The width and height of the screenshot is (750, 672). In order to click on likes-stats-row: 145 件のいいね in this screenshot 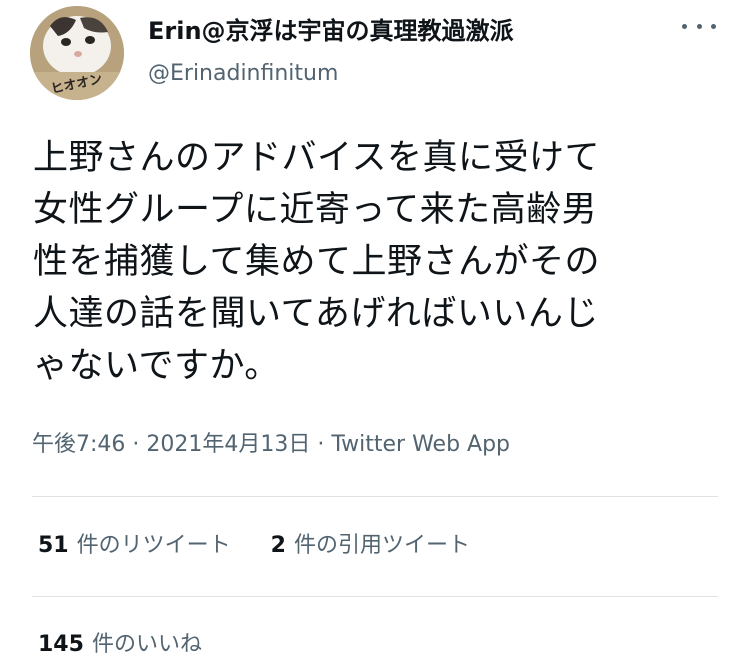, I will do `click(140, 645)`.